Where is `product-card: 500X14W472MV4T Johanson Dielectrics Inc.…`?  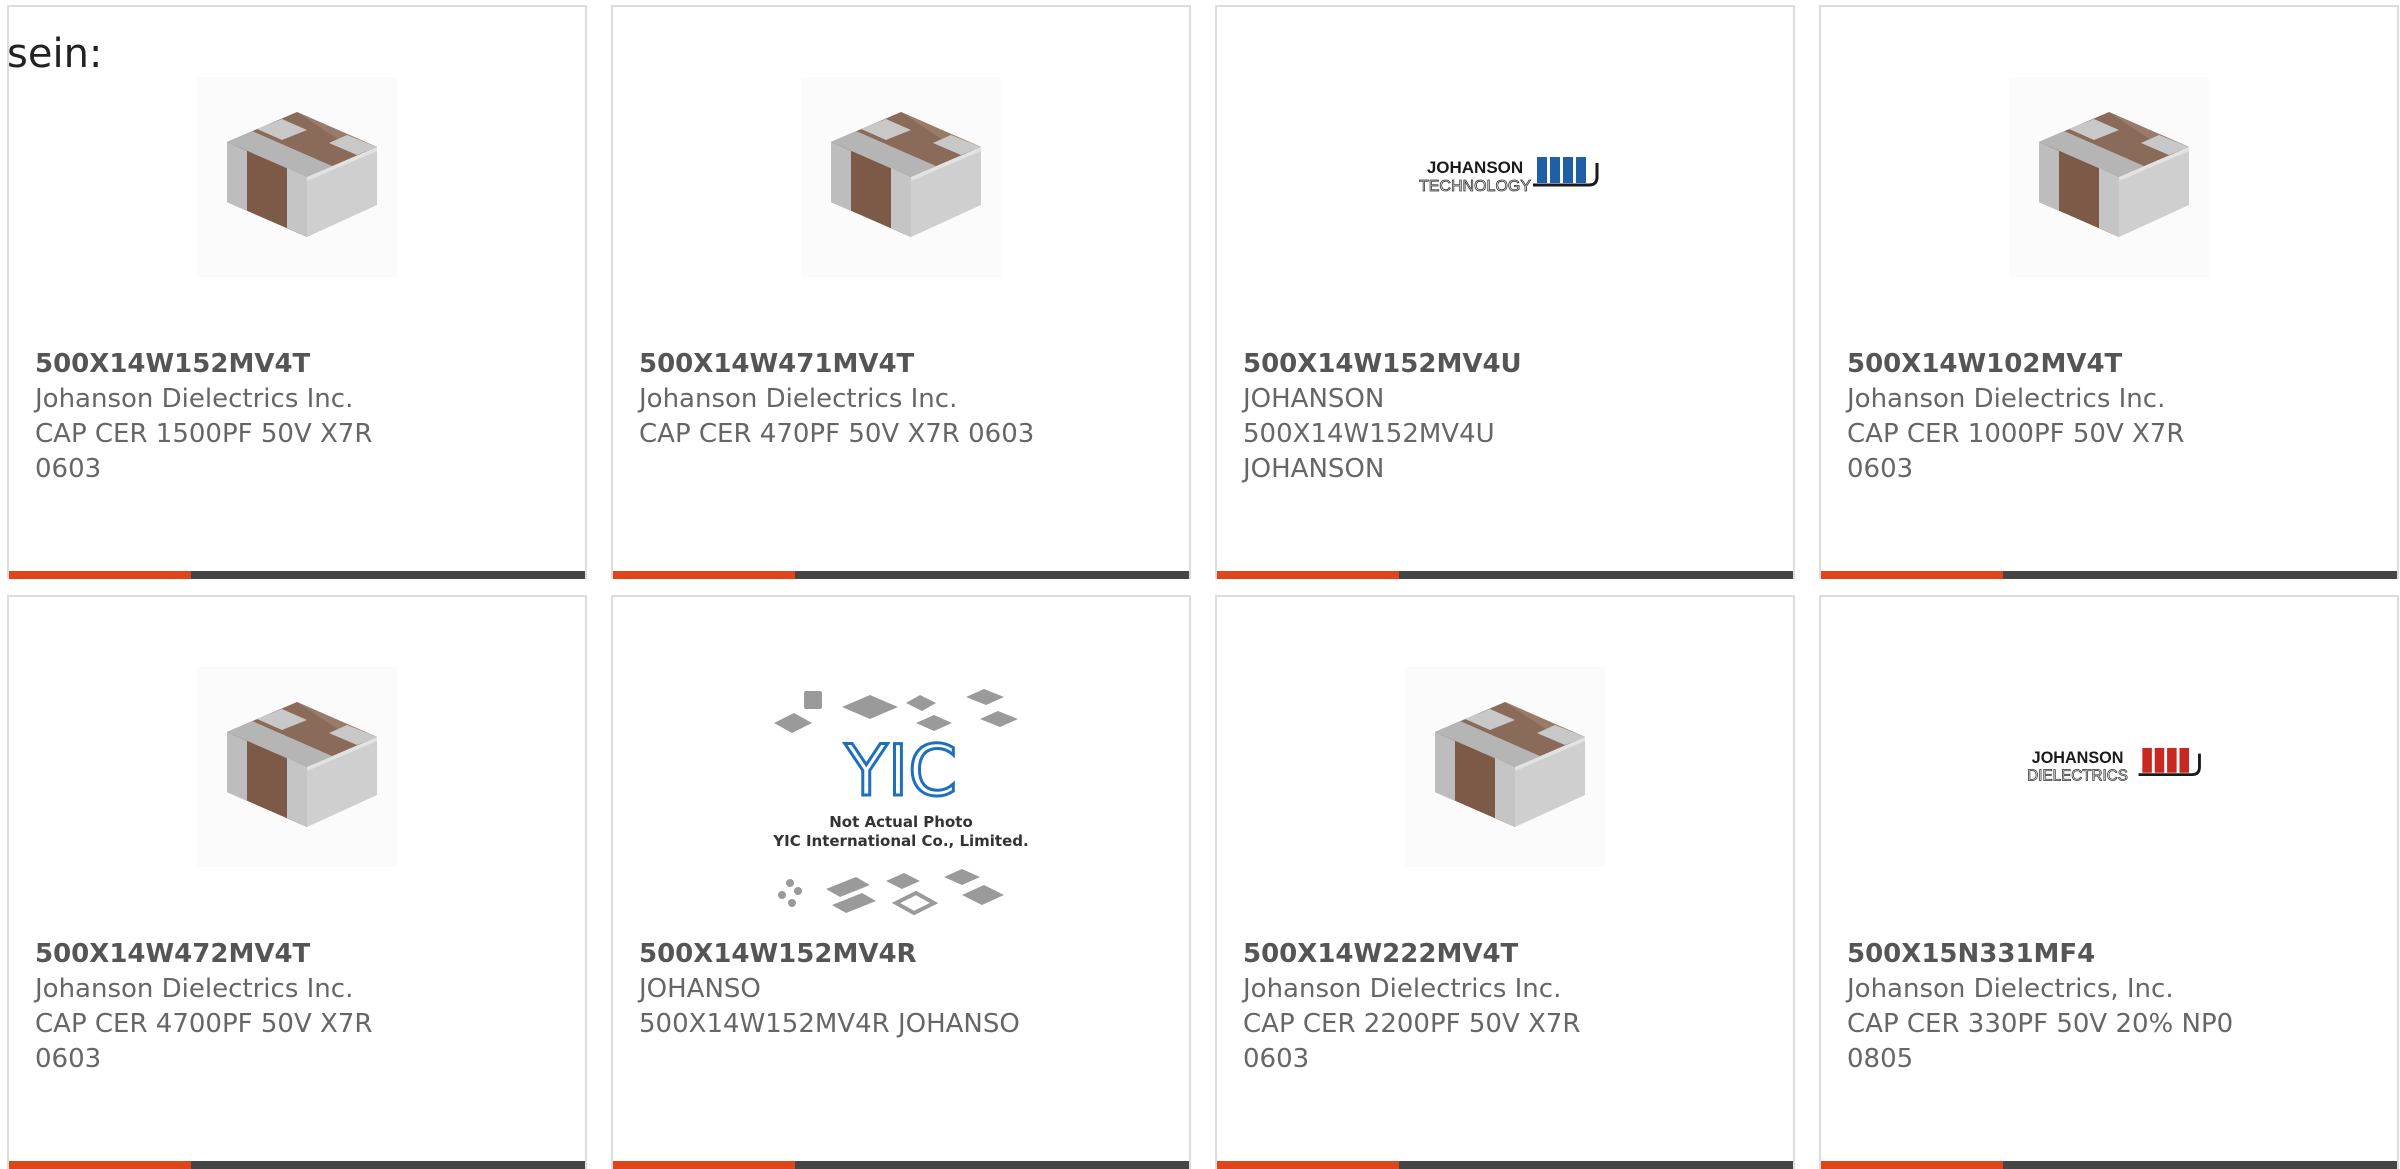
product-card: 500X14W472MV4T Johanson Dielectrics Inc.… is located at coordinates (297, 882).